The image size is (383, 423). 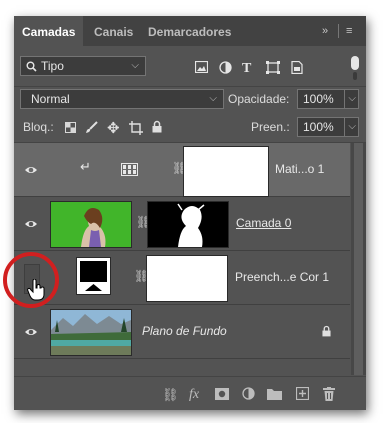 I want to click on tab-demarcadores: Demarcadores, so click(x=189, y=31).